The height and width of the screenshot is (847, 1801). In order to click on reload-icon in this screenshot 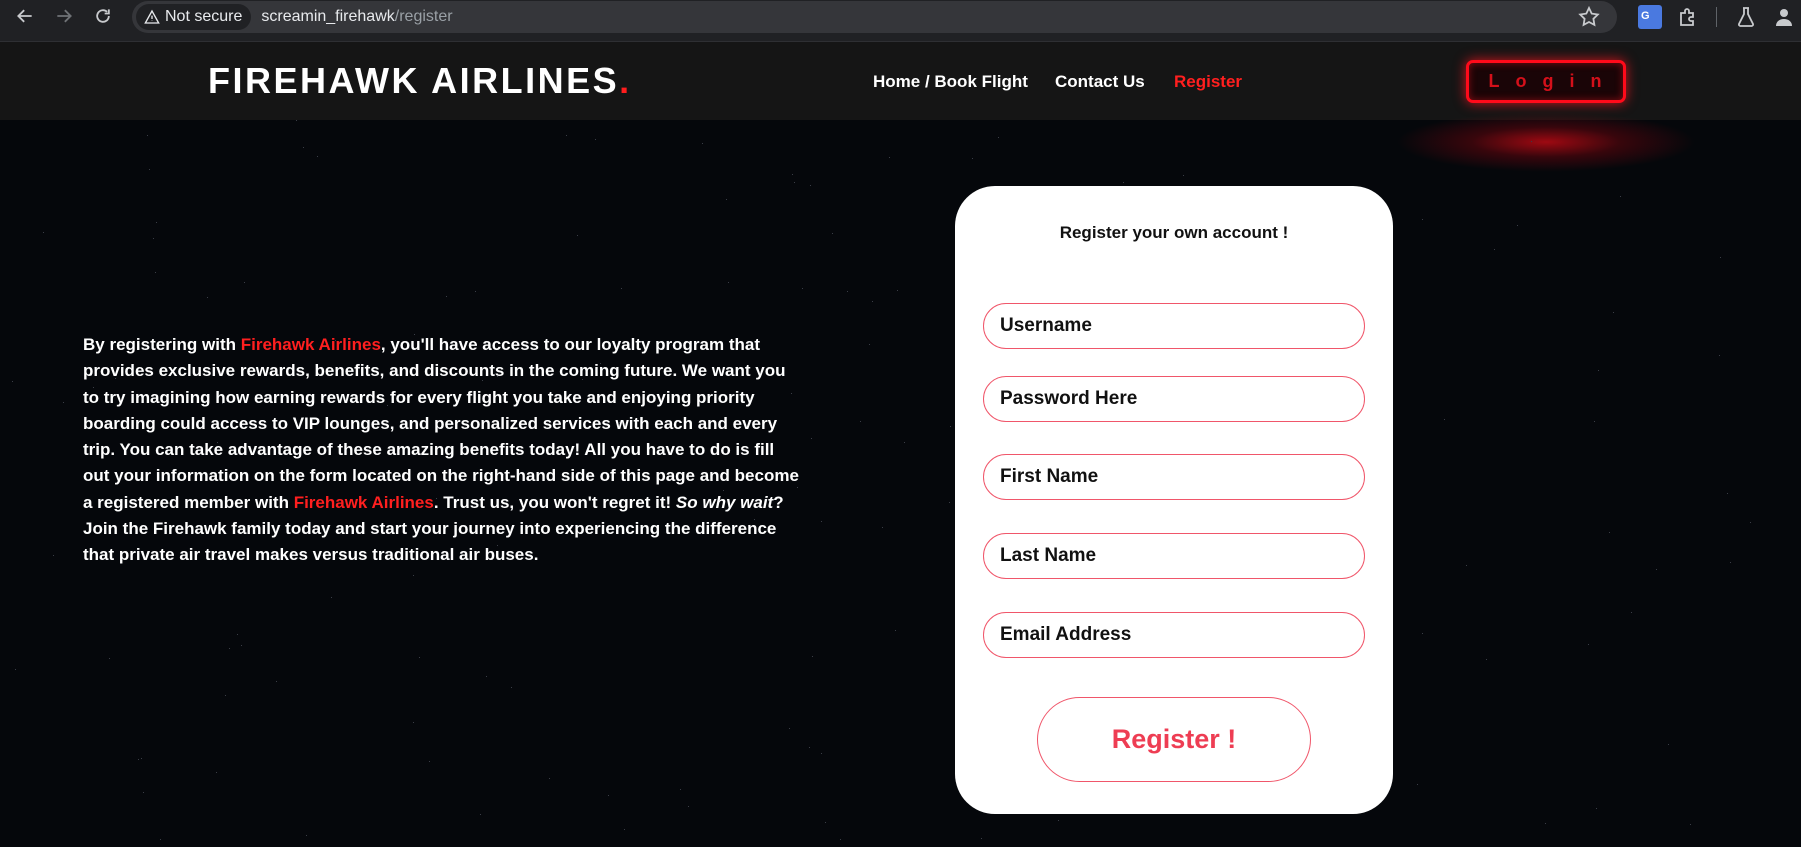, I will do `click(103, 16)`.